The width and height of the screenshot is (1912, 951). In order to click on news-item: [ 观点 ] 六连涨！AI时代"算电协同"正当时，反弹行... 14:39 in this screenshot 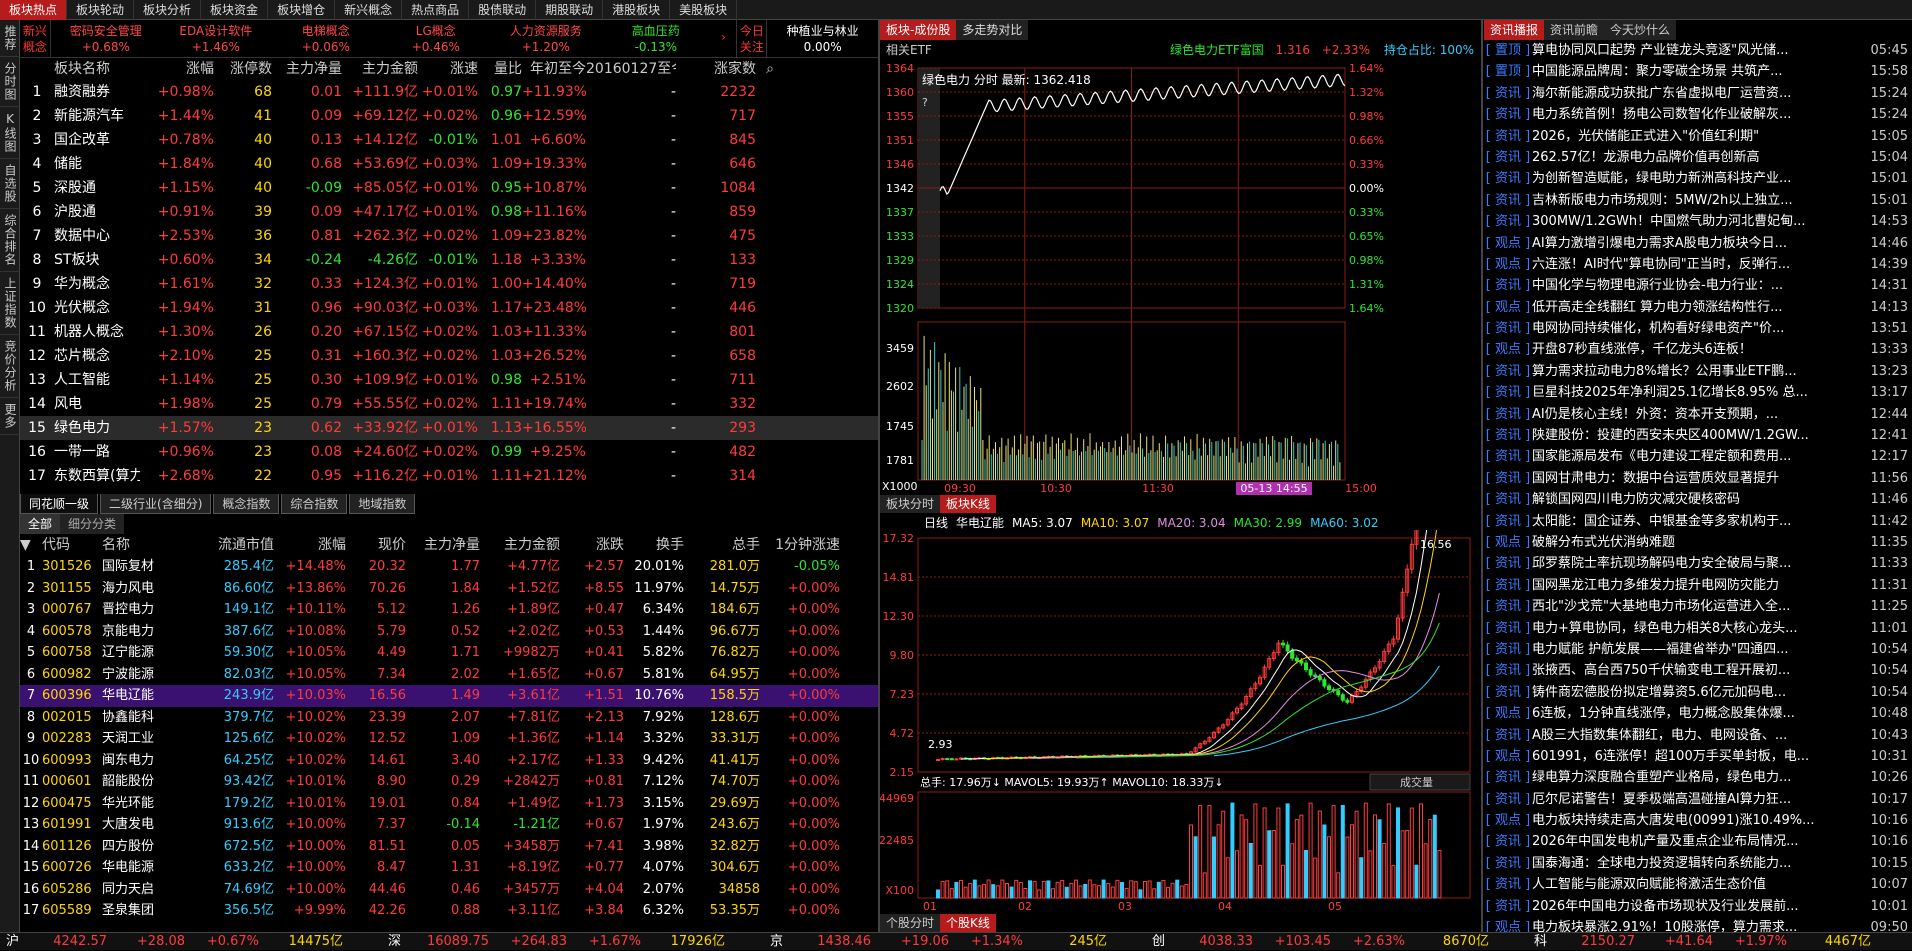, I will do `click(1698, 264)`.